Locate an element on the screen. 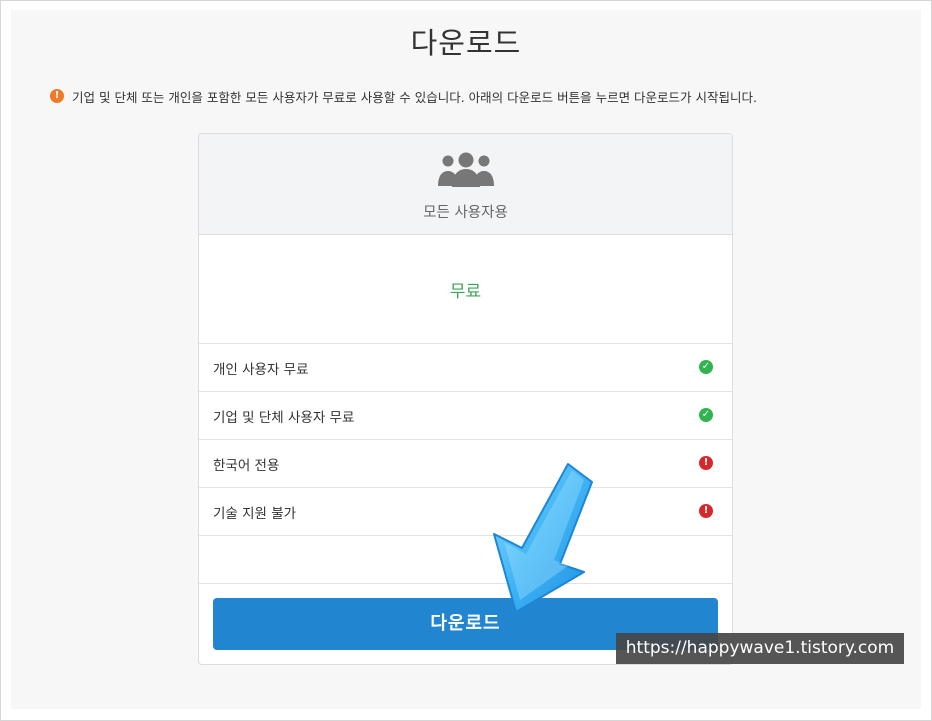  feature-row: 한국어 전용 ! is located at coordinates (465, 464).